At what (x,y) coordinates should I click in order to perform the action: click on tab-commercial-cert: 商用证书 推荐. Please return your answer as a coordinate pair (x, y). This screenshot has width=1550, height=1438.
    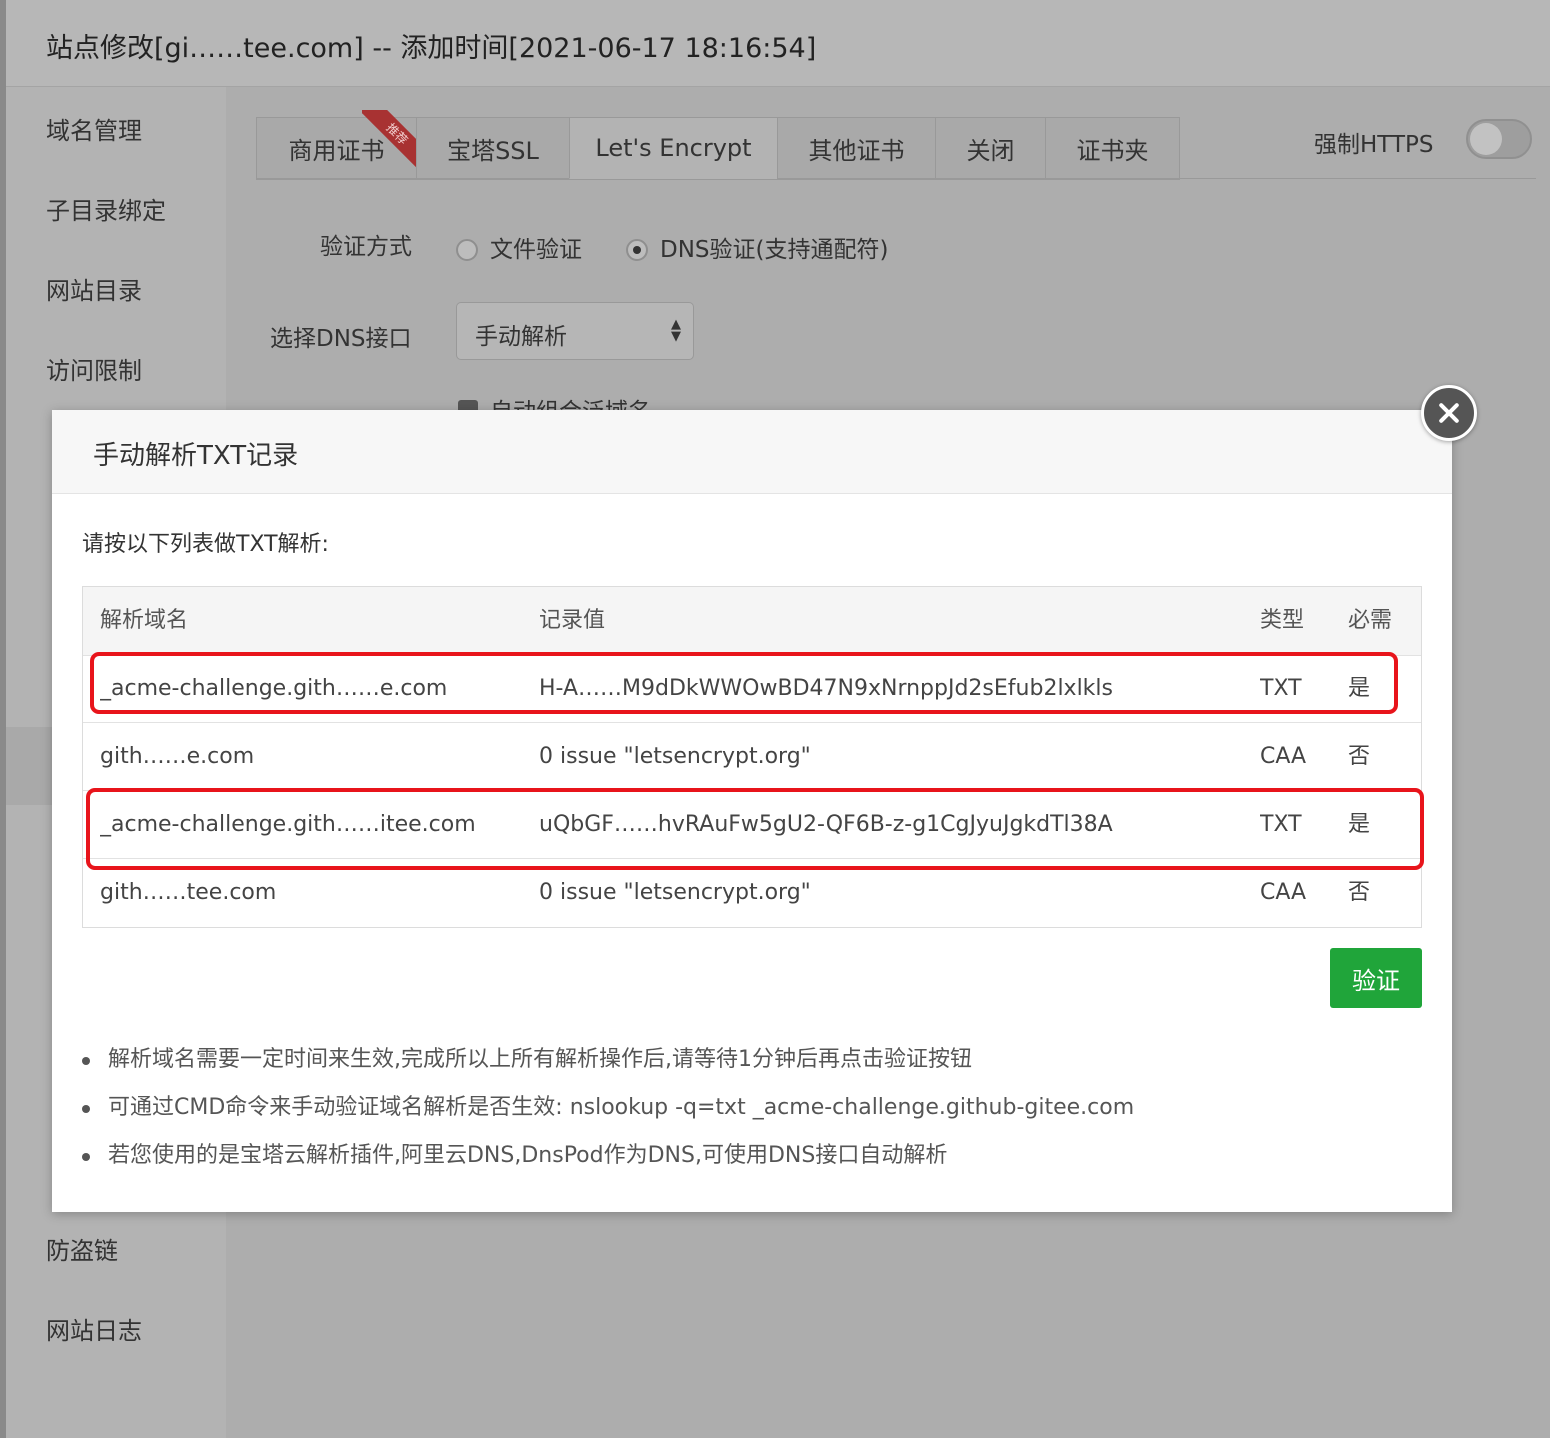
    Looking at the image, I should click on (340, 144).